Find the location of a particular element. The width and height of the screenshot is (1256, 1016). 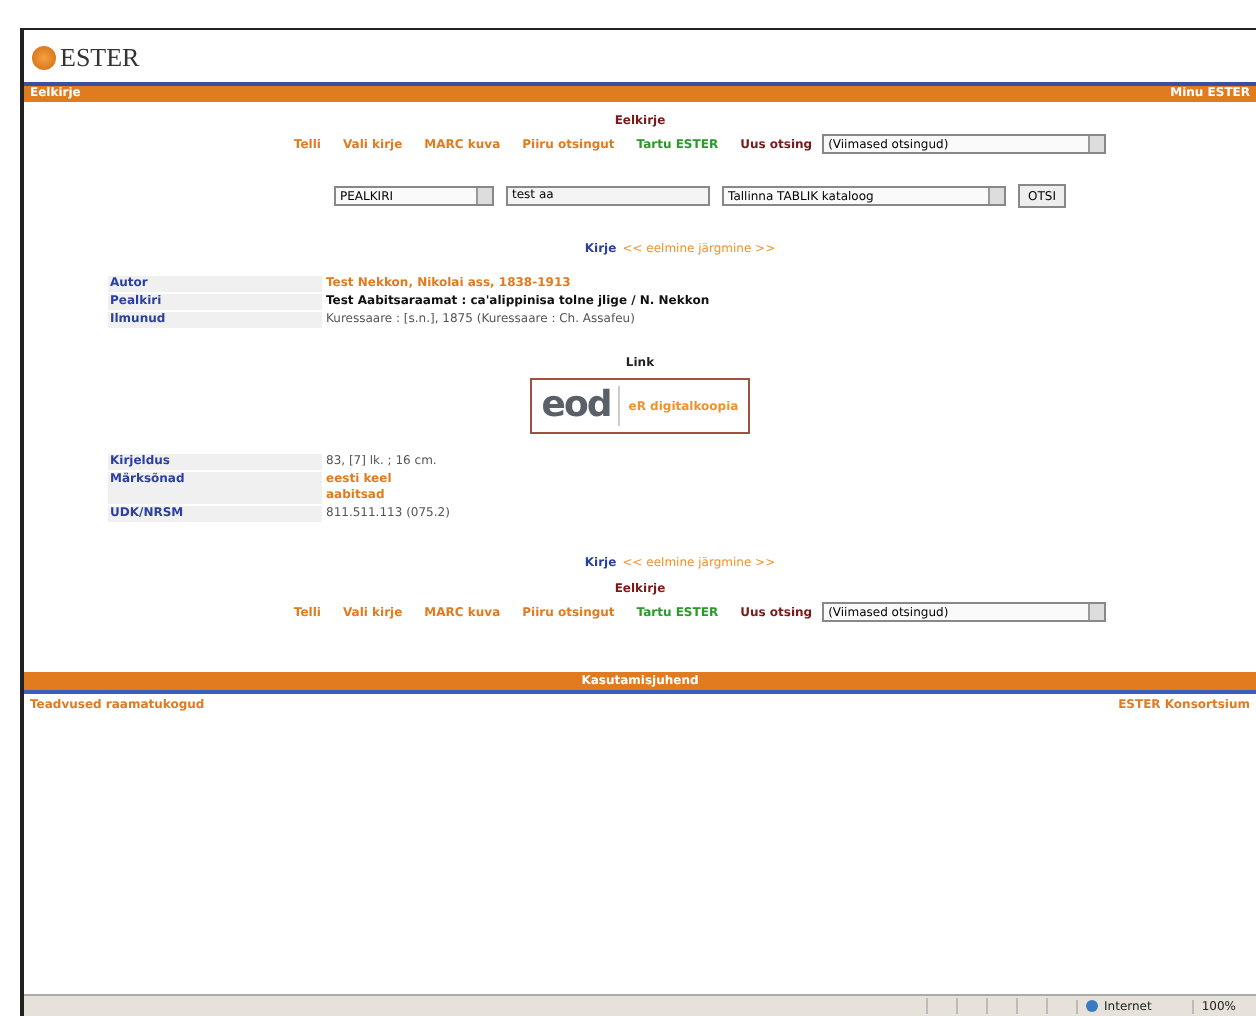

globe-icon is located at coordinates (1092, 1006).